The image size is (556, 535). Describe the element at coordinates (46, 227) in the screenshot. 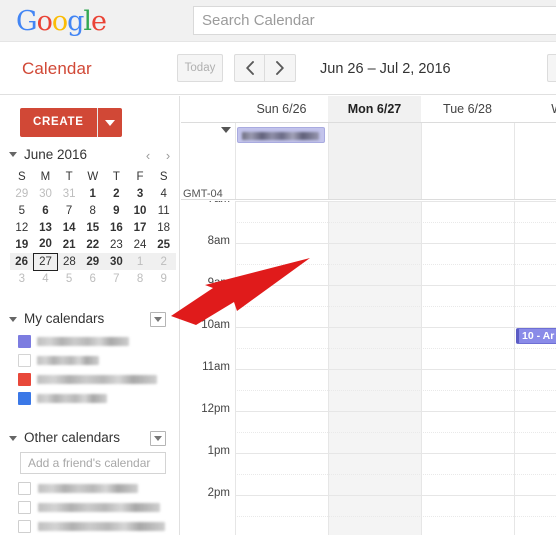

I see `mini-day-cell: 13` at that location.